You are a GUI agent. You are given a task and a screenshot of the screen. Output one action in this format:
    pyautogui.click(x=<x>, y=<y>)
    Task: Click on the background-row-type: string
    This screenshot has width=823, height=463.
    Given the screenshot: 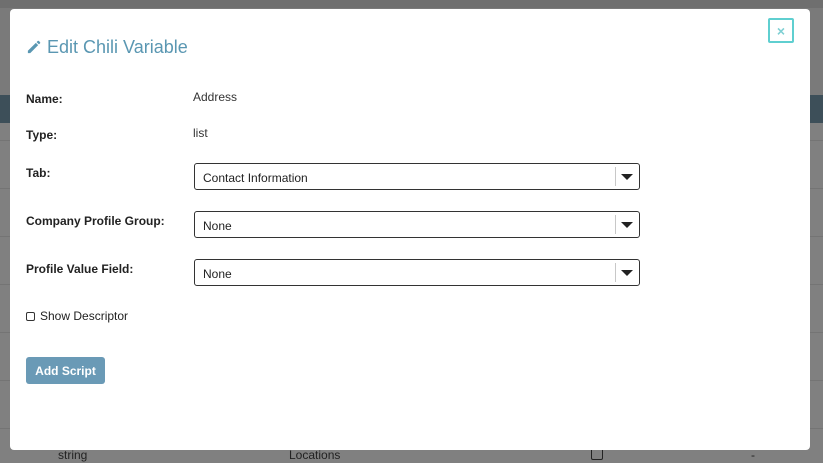 What is the action you would take?
    pyautogui.click(x=73, y=455)
    